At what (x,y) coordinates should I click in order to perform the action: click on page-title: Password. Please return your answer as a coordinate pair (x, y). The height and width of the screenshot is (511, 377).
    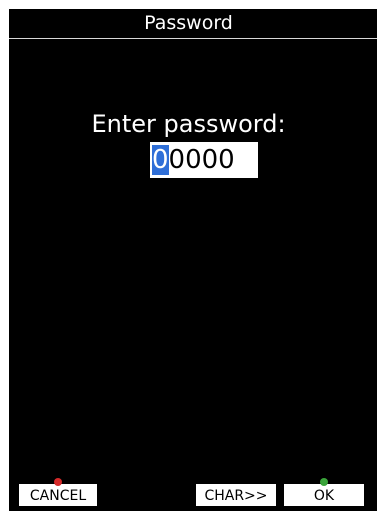
    Looking at the image, I should click on (188, 23).